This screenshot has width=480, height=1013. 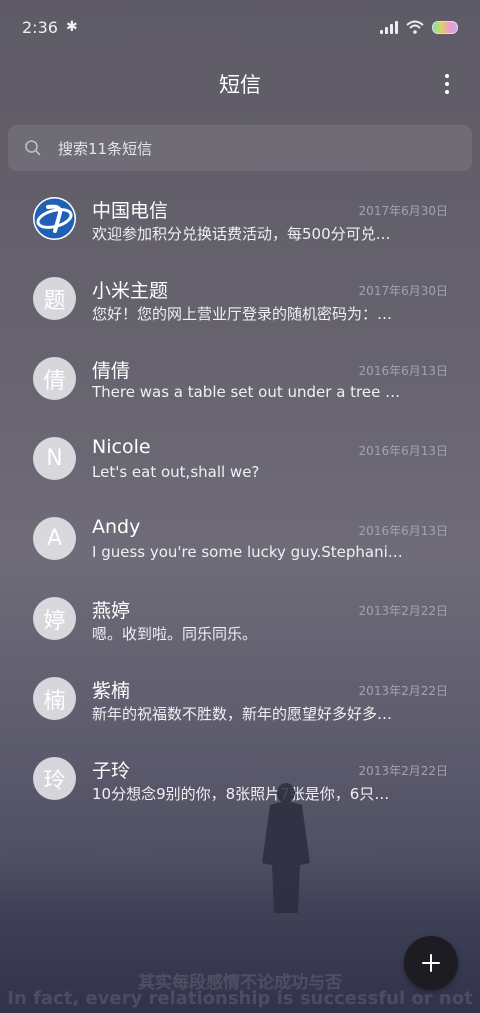 What do you see at coordinates (54, 458) in the screenshot?
I see `avatar: N` at bounding box center [54, 458].